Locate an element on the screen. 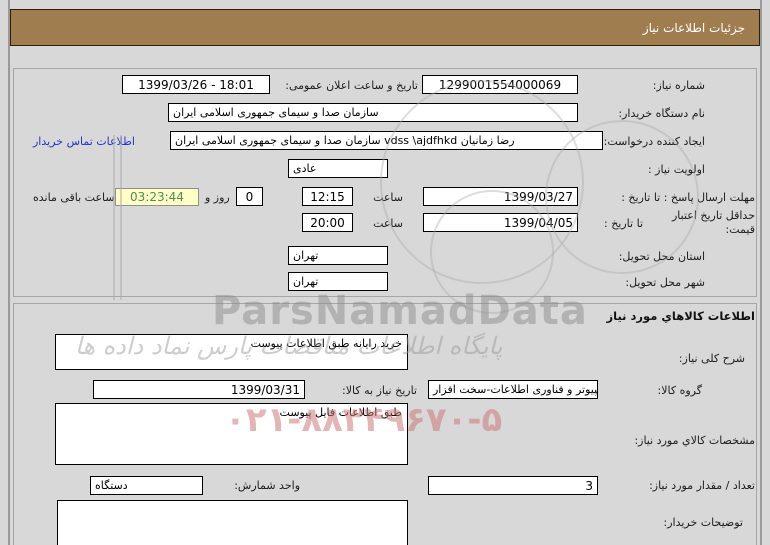  validity-time-field: 20:00 is located at coordinates (327, 222).